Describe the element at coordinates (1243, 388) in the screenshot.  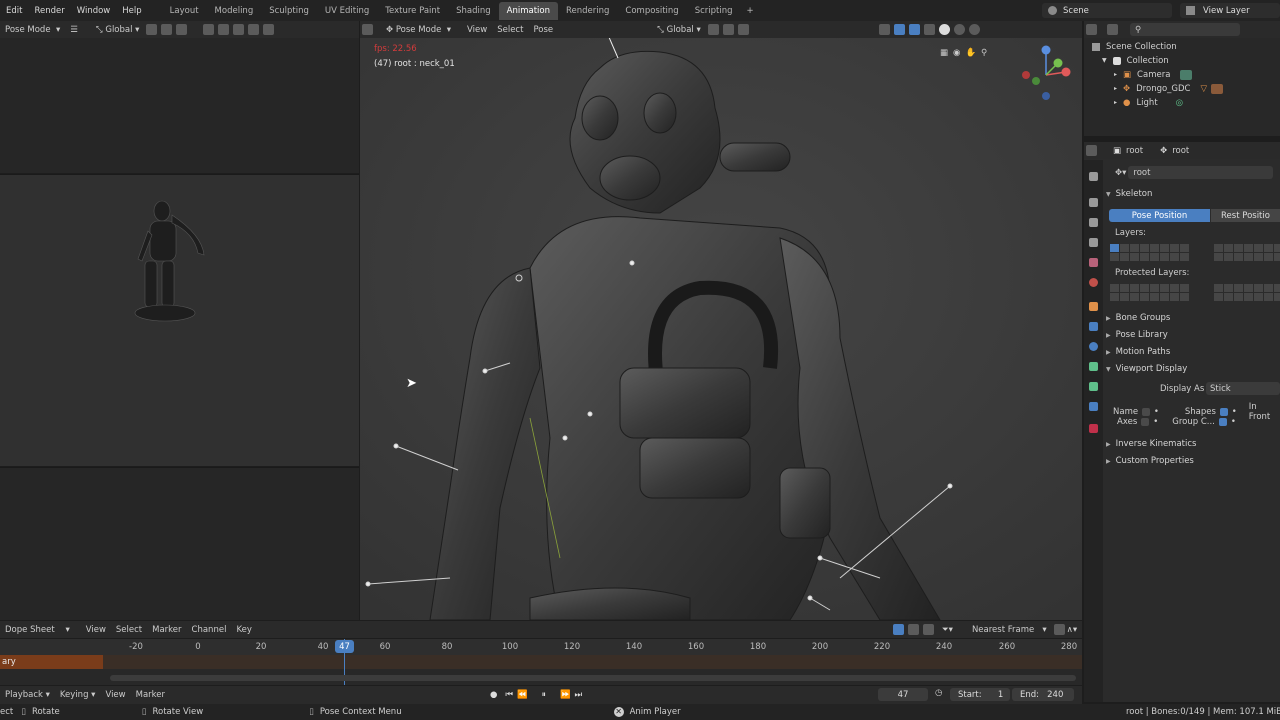
I see `display-as-dropdown: Stick` at that location.